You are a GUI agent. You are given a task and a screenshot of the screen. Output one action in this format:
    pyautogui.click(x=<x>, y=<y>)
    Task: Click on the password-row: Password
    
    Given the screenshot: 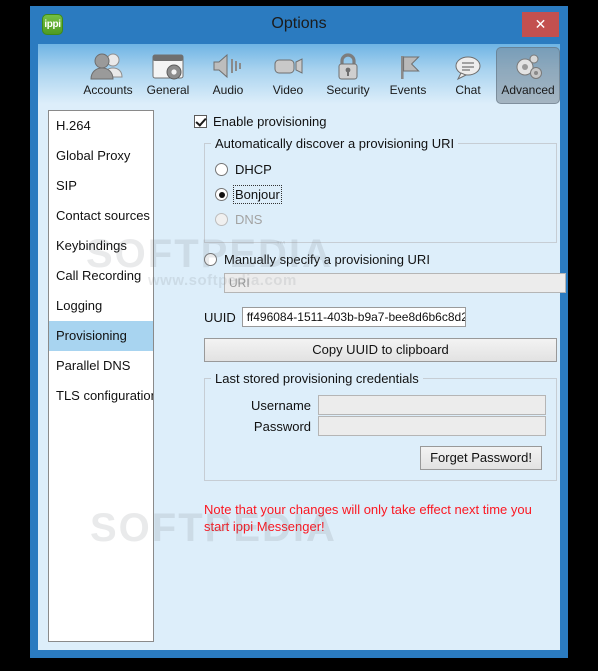 What is the action you would take?
    pyautogui.click(x=385, y=426)
    